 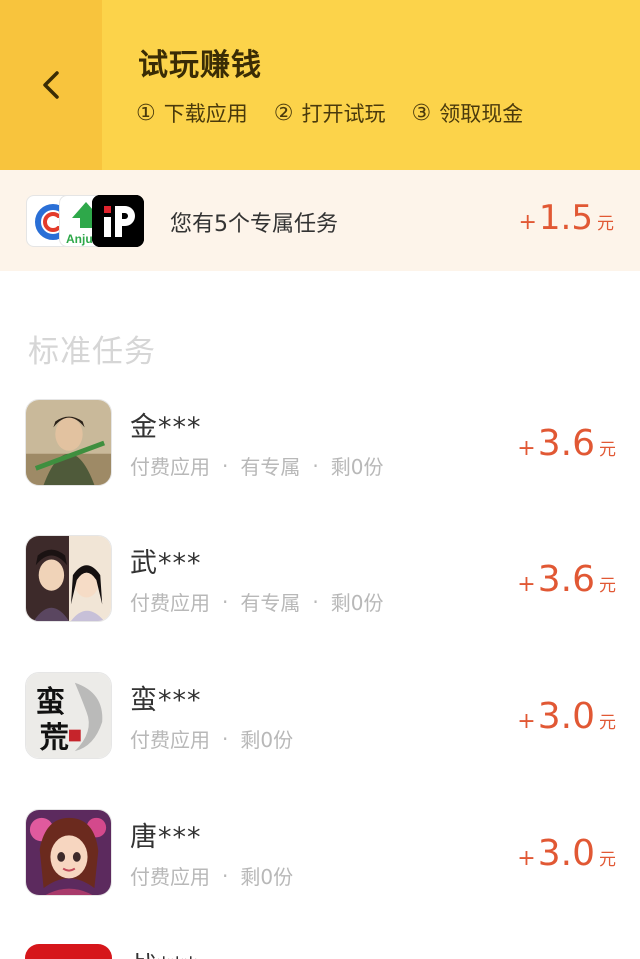 I want to click on exclusive-tasks-banner: Anju 您有5个专属任务 + 1.5 元, so click(x=320, y=220).